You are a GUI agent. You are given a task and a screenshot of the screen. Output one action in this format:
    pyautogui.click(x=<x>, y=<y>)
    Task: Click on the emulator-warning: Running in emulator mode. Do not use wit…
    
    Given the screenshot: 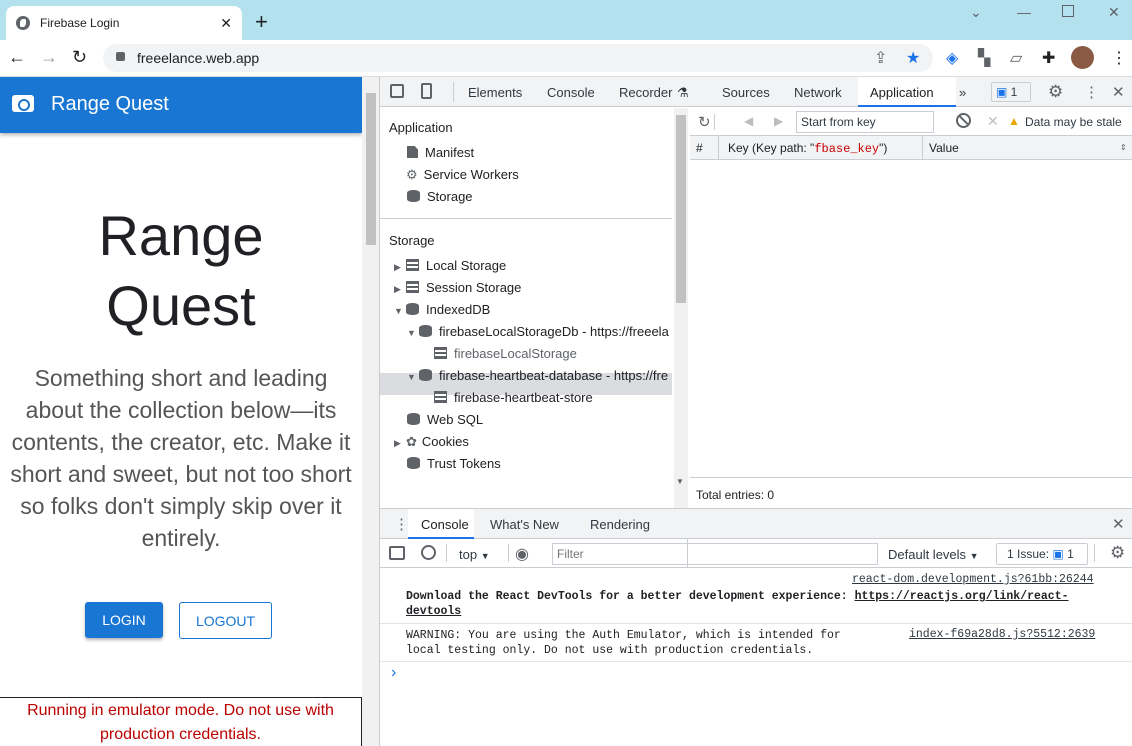 What is the action you would take?
    pyautogui.click(x=181, y=721)
    